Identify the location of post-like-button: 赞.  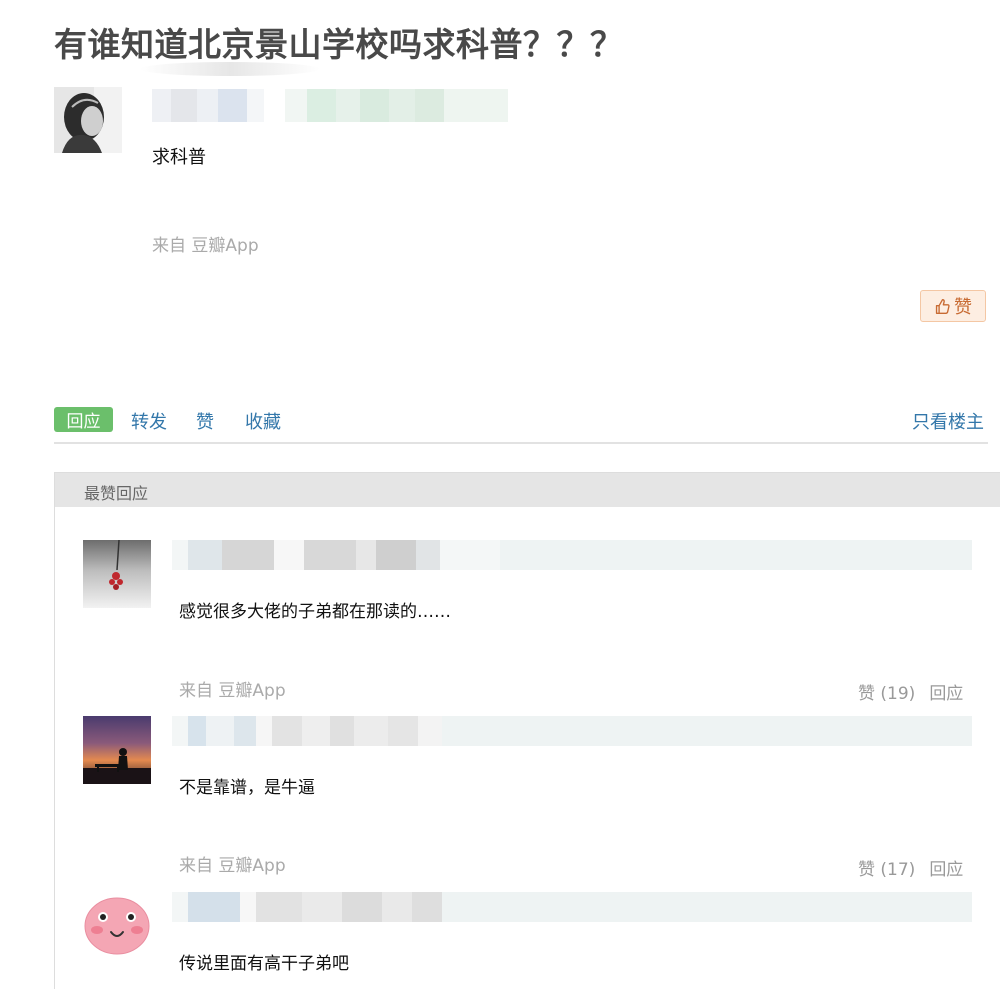
(953, 306).